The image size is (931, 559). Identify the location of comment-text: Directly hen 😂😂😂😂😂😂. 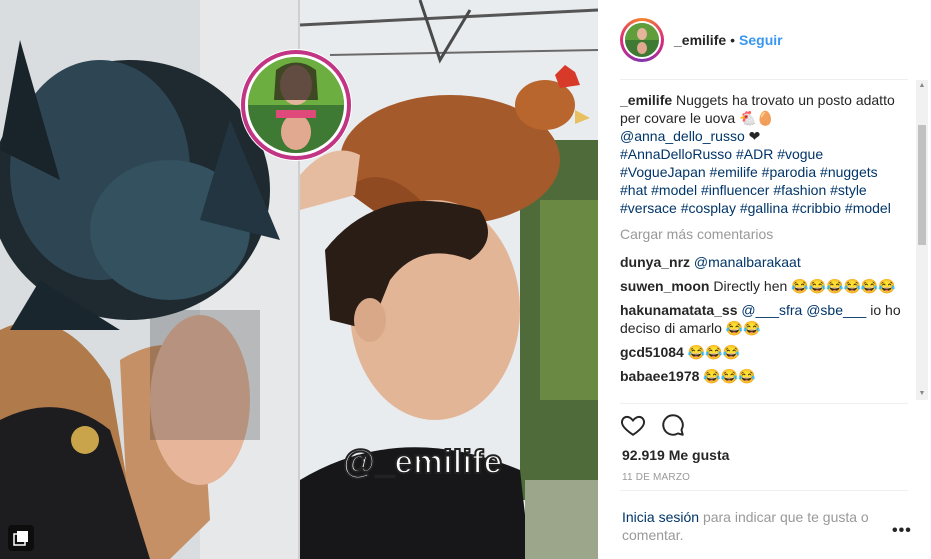
(804, 286).